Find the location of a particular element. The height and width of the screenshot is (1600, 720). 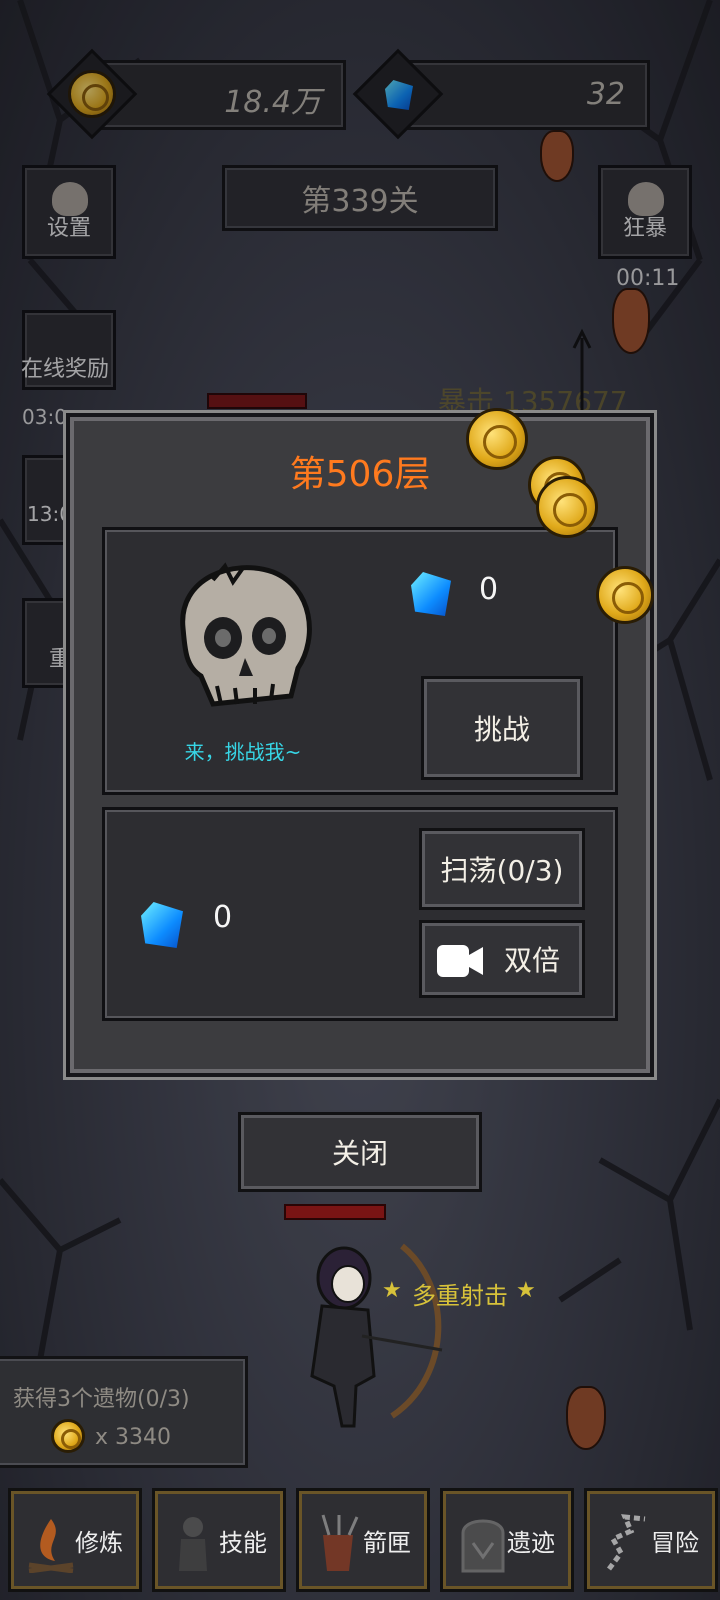

nav-quiver: 箭匣 is located at coordinates (363, 1540).